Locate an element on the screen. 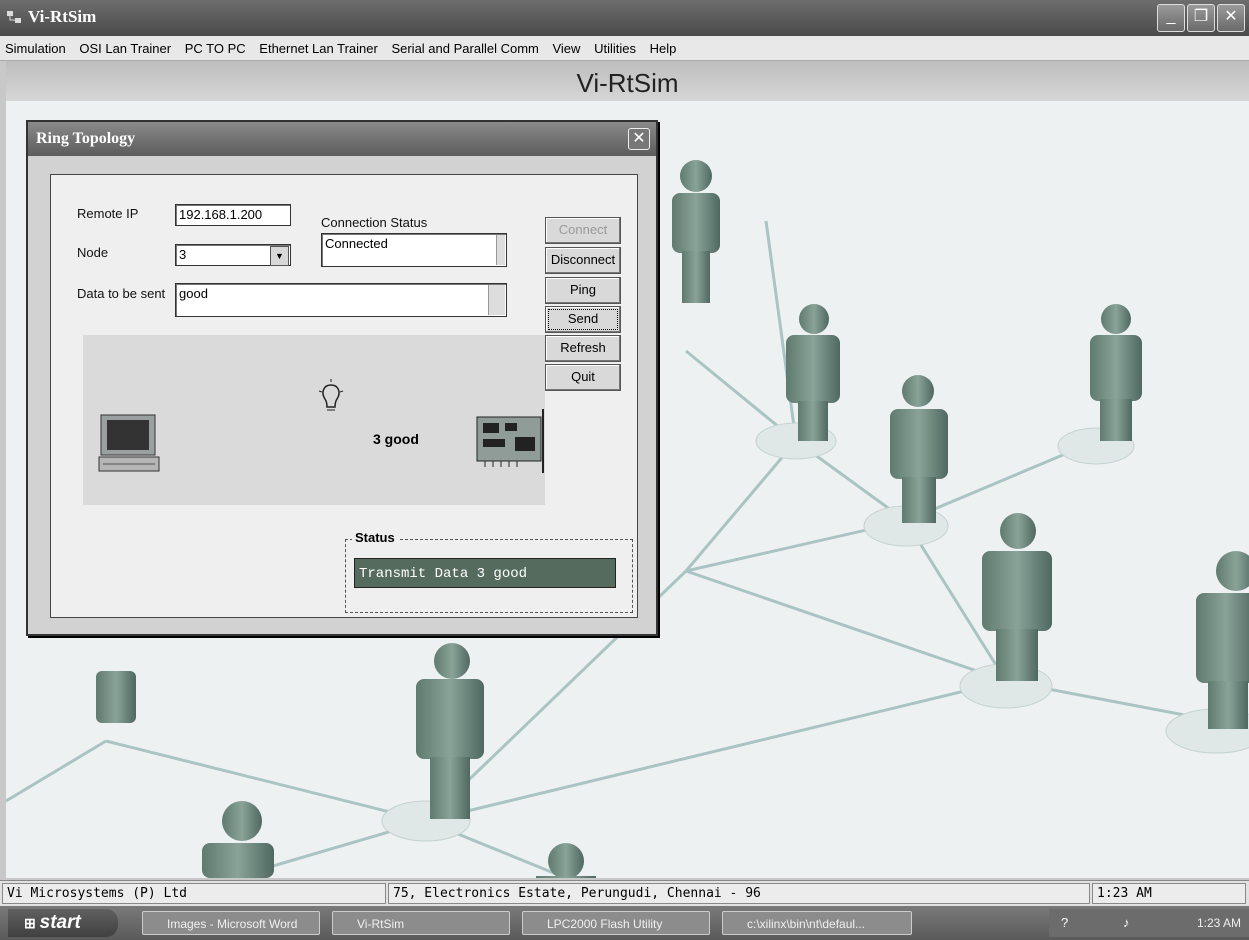 The width and height of the screenshot is (1249, 940). remote-ip-input: 192.168.1.200 is located at coordinates (233, 215).